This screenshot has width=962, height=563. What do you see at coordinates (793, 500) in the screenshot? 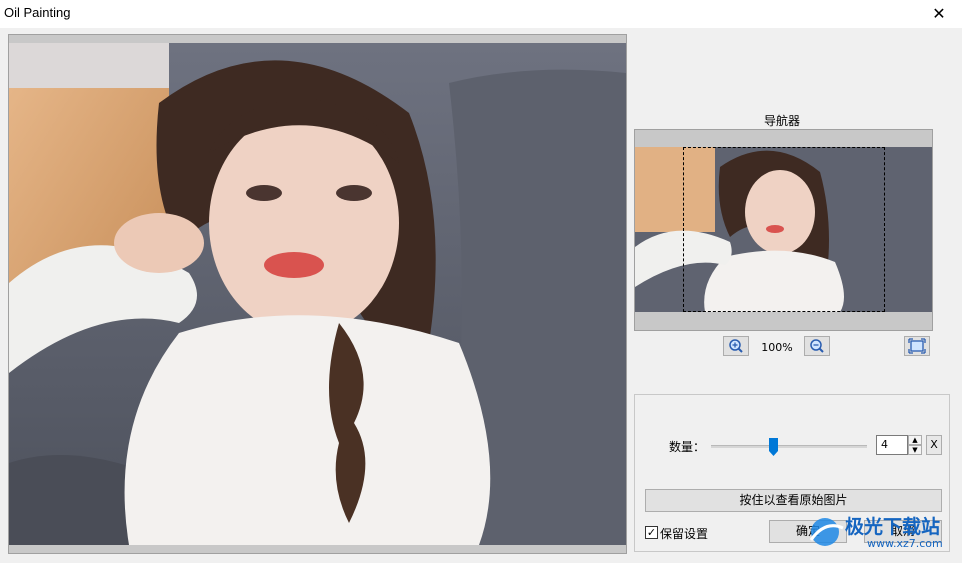
I see `view-original-button: 按住以查看原始图片` at bounding box center [793, 500].